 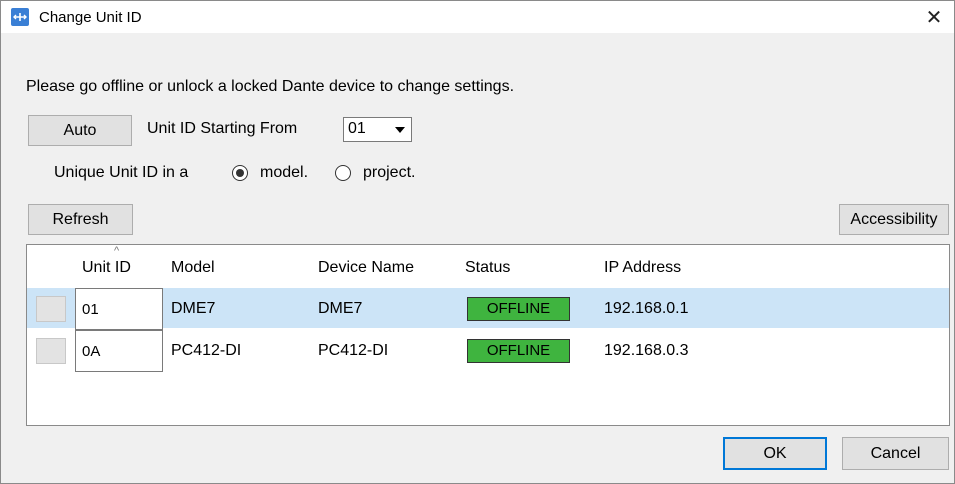 I want to click on device-name-cell: PC412-DI, so click(x=353, y=350).